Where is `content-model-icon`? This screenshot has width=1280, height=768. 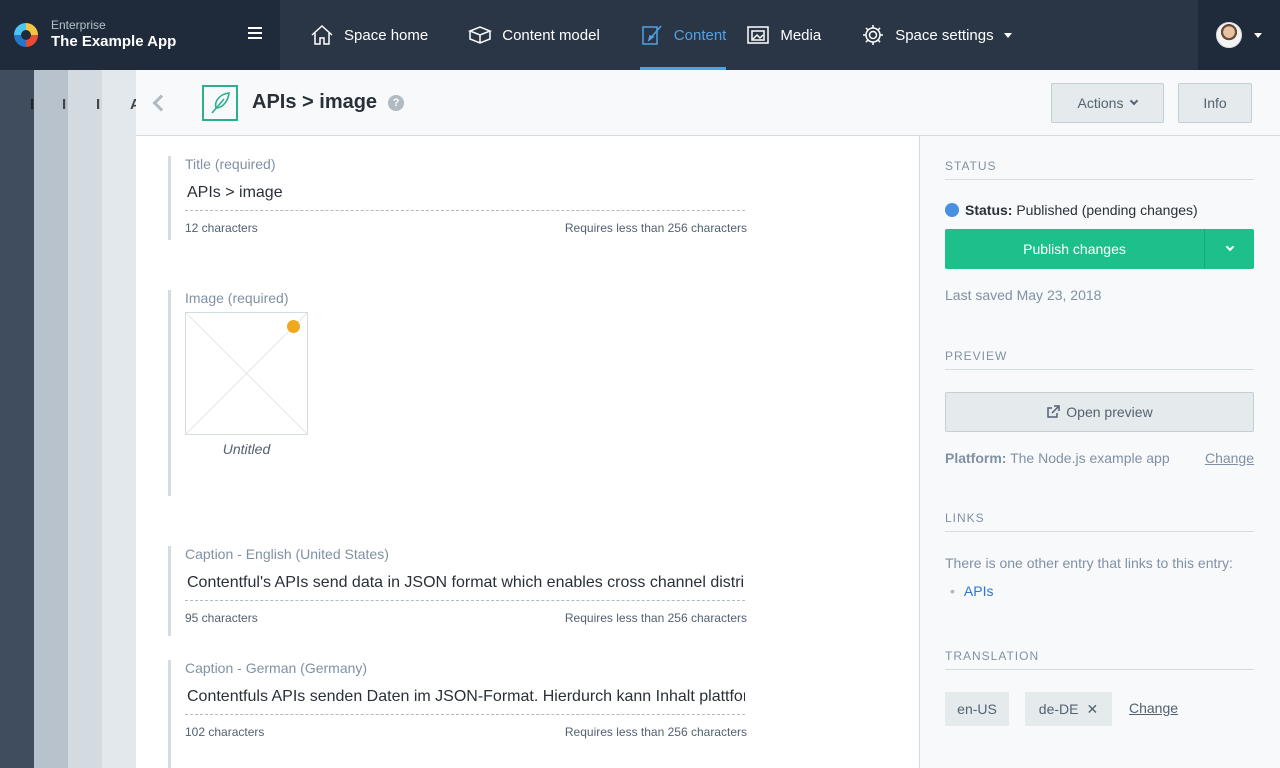 content-model-icon is located at coordinates (480, 35).